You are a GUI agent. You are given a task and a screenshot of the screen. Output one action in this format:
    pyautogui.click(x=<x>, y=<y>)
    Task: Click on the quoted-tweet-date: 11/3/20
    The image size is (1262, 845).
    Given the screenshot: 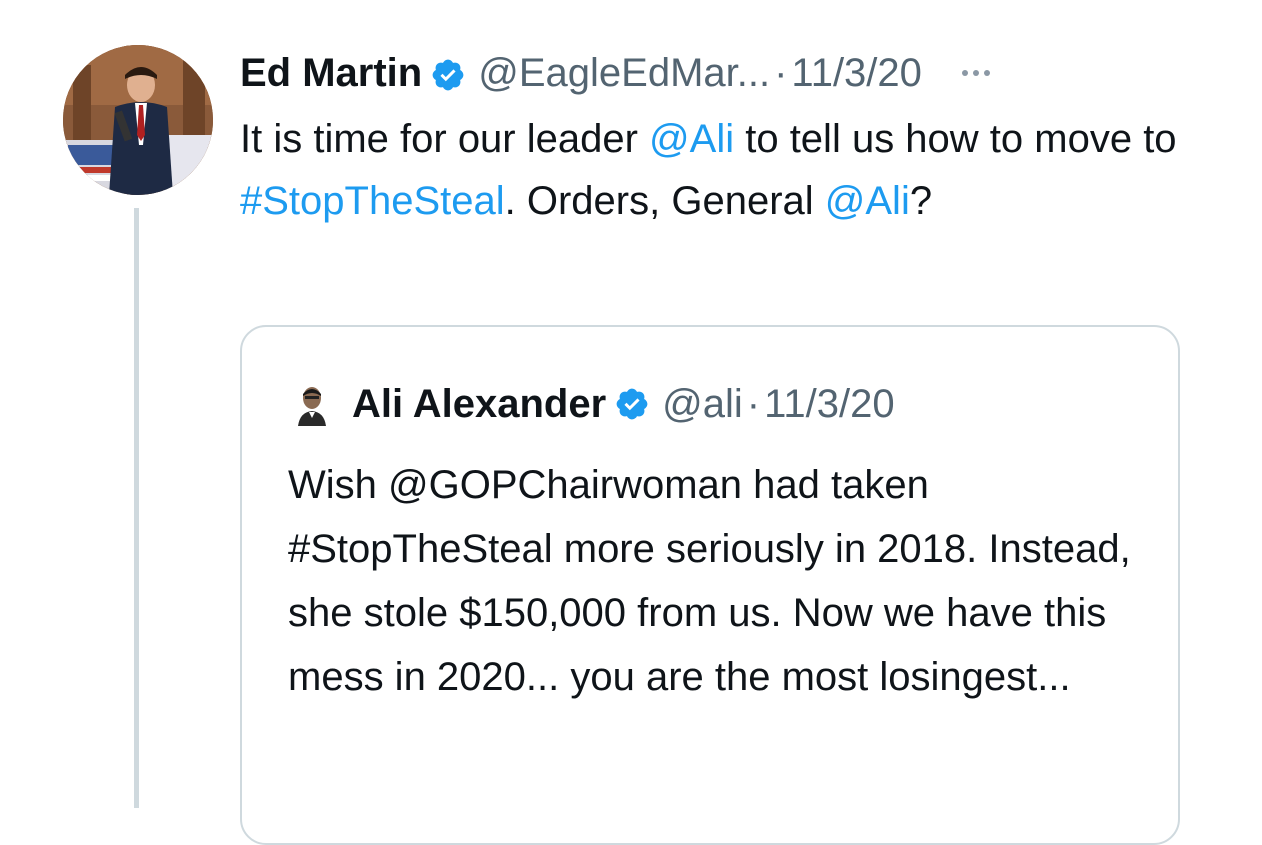 What is the action you would take?
    pyautogui.click(x=829, y=404)
    